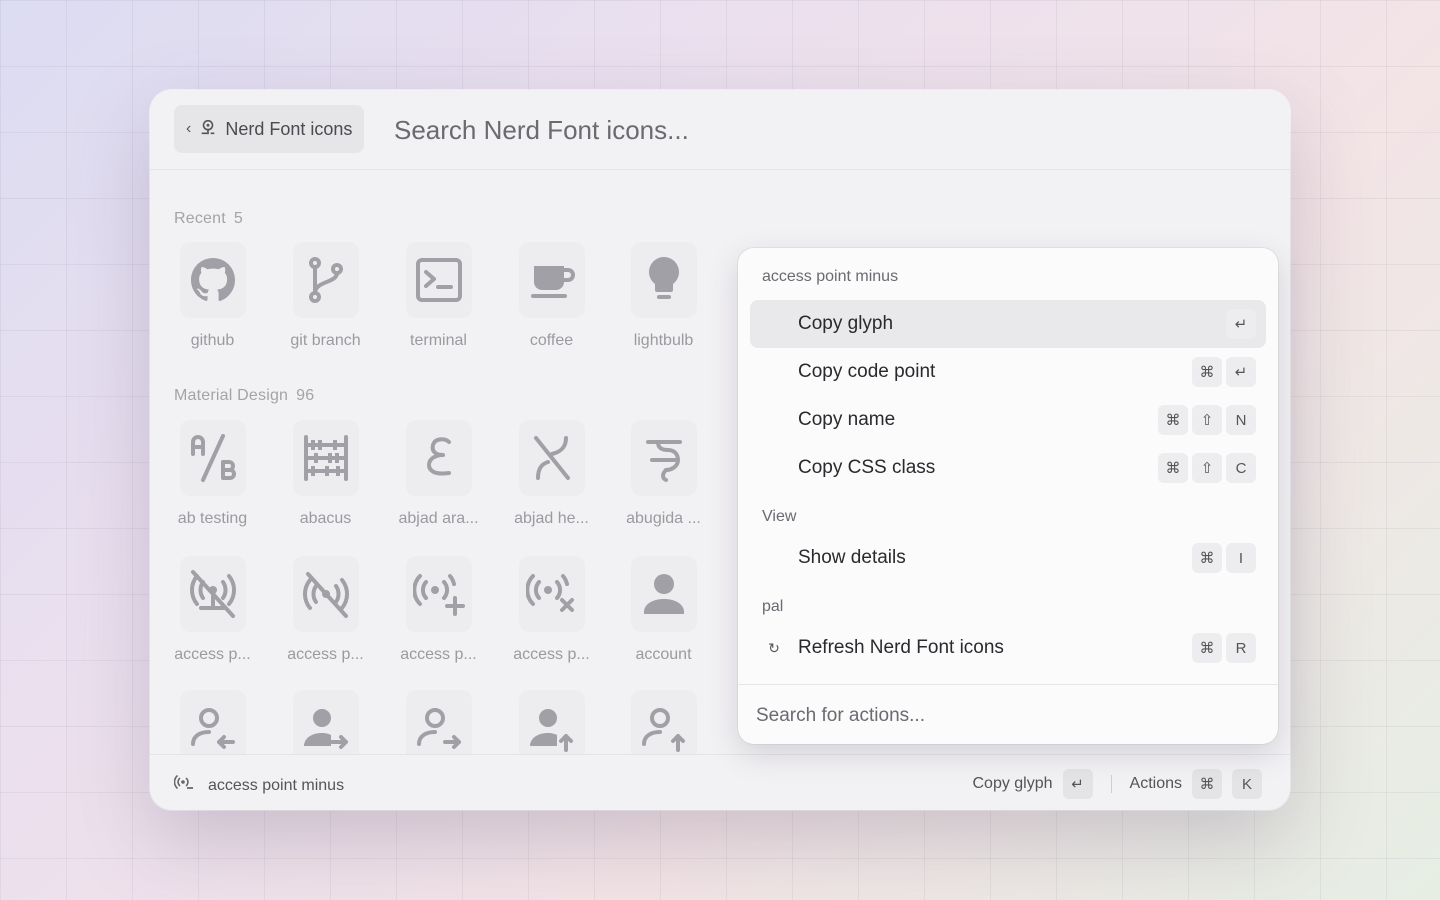  I want to click on account-arrow-up-outline-icon, so click(663, 730).